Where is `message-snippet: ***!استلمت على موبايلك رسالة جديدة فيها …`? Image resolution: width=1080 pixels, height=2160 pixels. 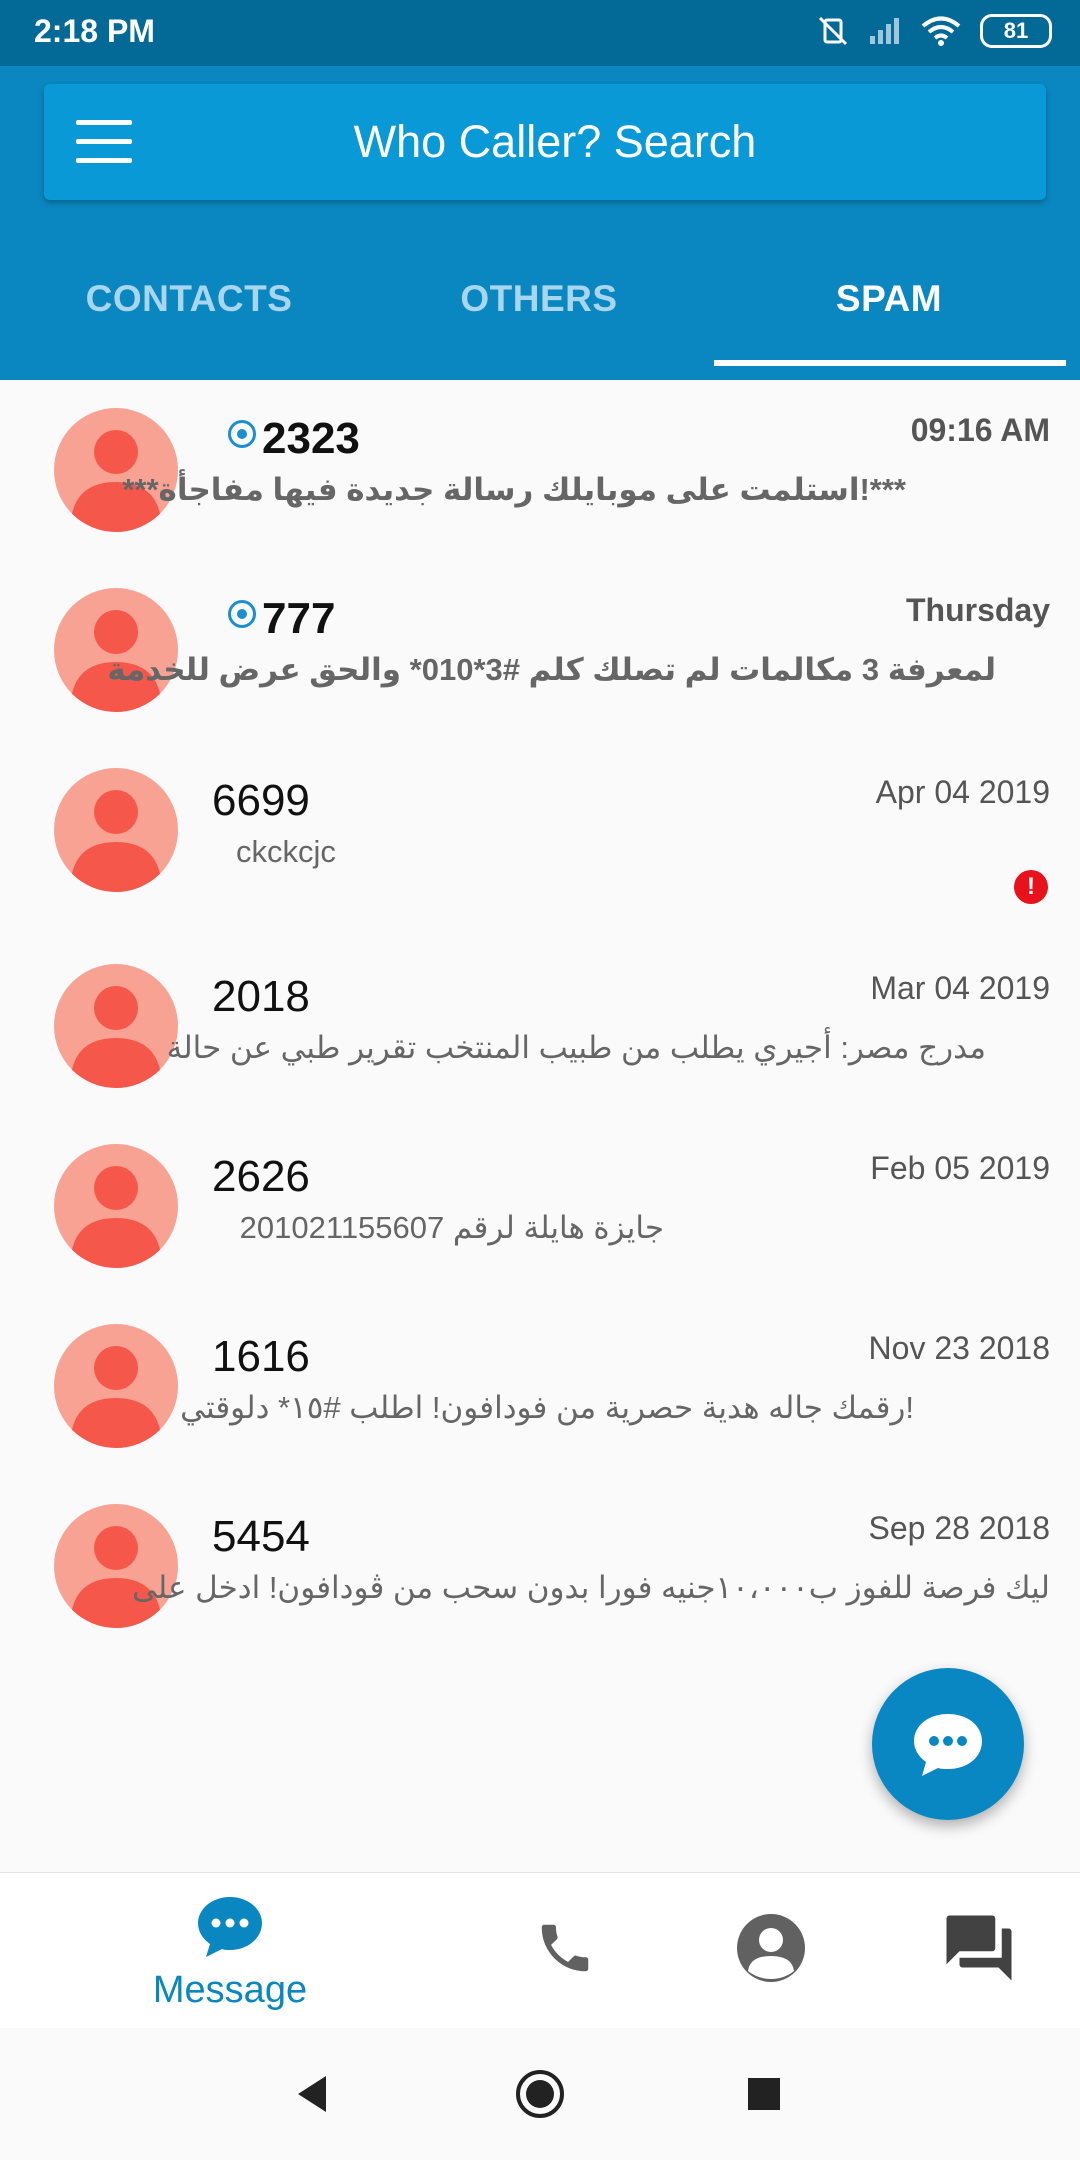
message-snippet: ***!استلمت على موبايلك رسالة جديدة فيها … is located at coordinates (514, 489).